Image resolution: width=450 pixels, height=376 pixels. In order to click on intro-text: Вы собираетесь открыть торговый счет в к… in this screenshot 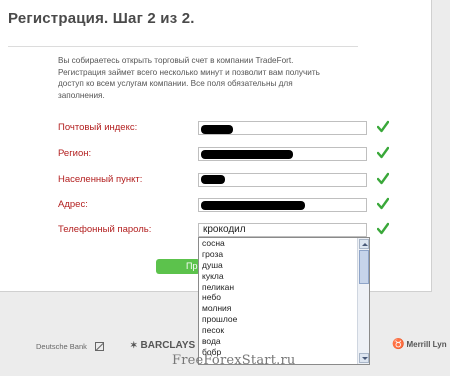, I will do `click(189, 78)`.